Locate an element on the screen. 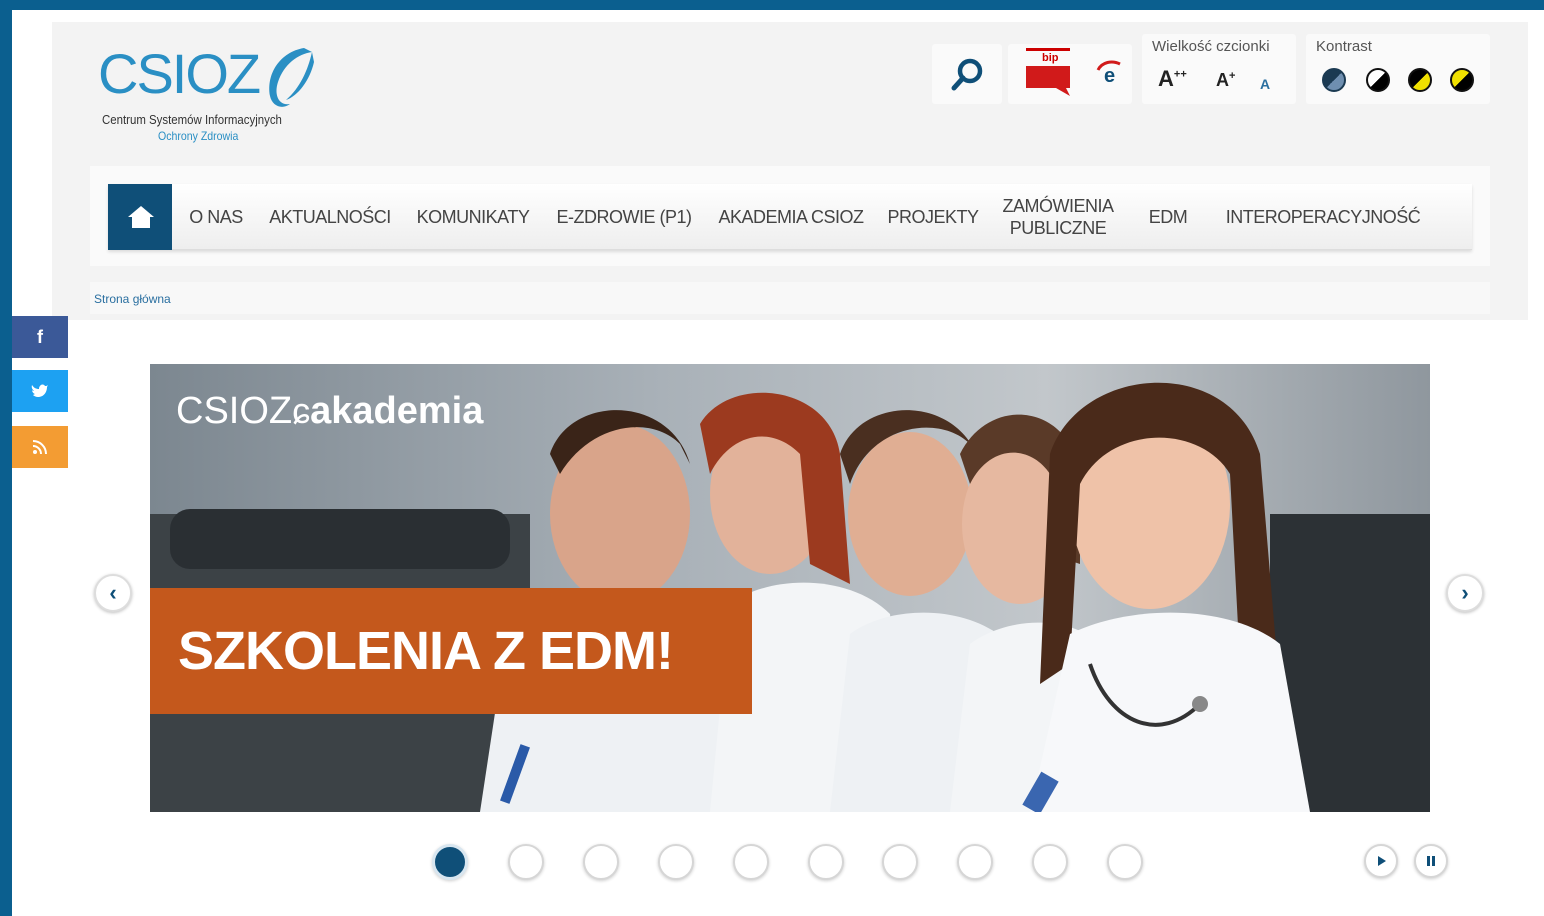 This screenshot has width=1544, height=916. logo-wordmark: CSIOZ is located at coordinates (179, 73).